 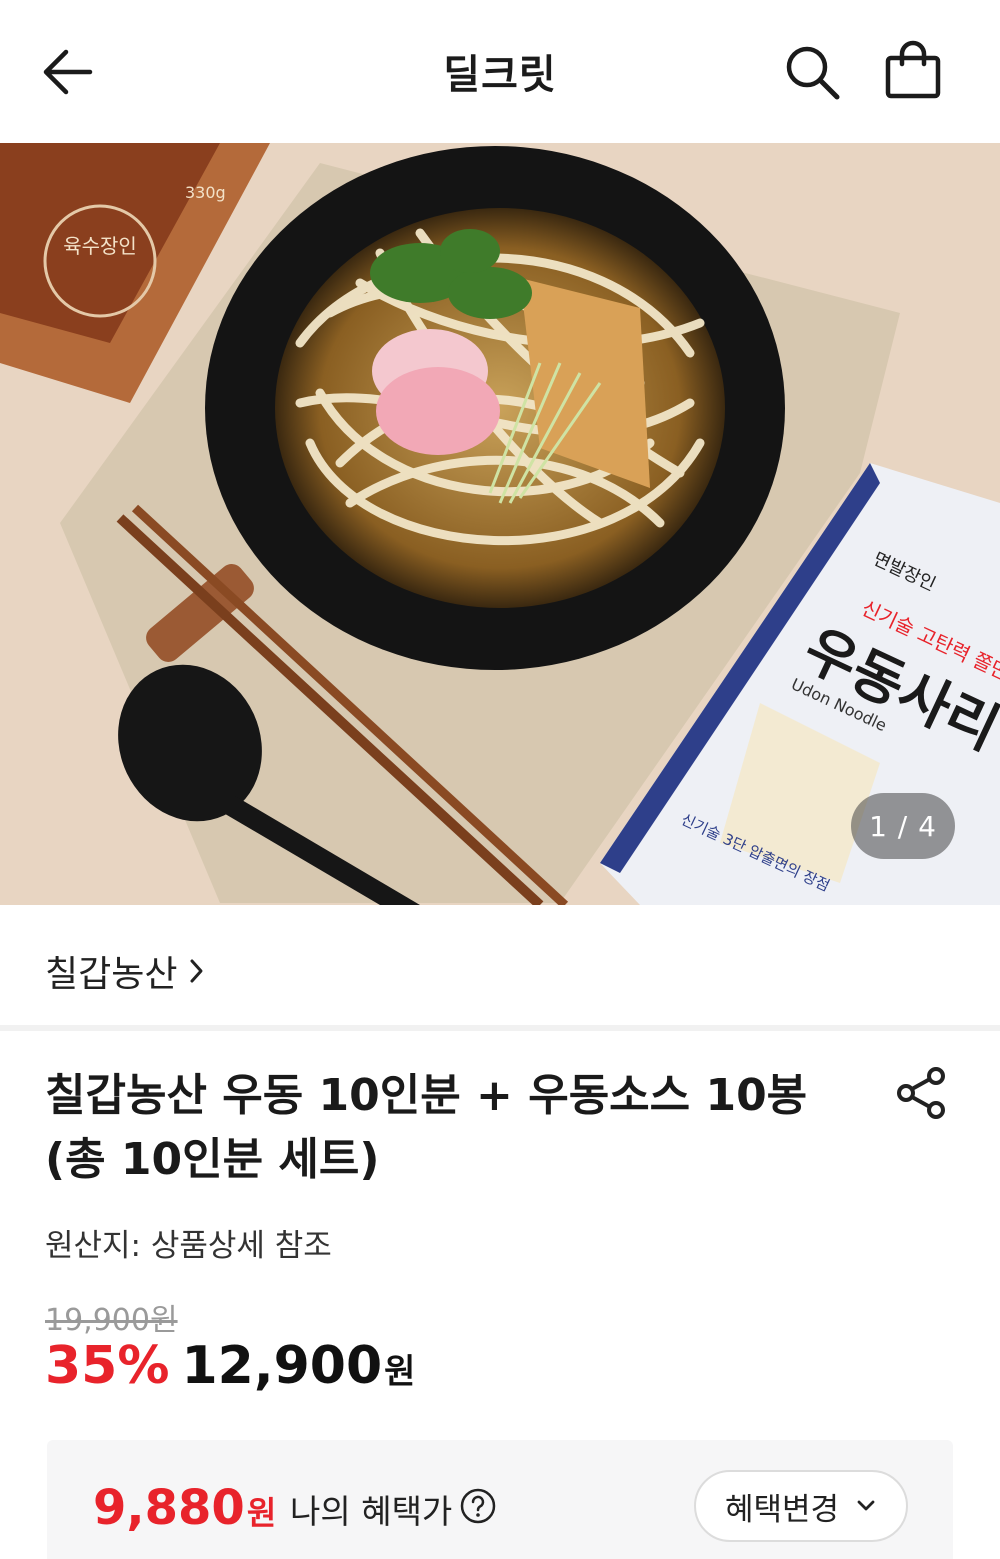 What do you see at coordinates (205, 192) in the screenshot?
I see `package-weight-text: 330g` at bounding box center [205, 192].